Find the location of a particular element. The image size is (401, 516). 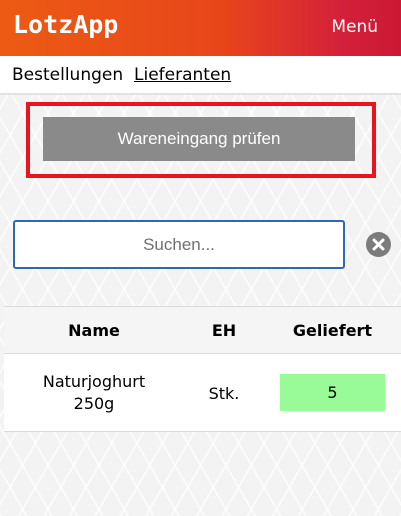

nav-tabs: Bestellungen Lieferanten is located at coordinates (200, 75).